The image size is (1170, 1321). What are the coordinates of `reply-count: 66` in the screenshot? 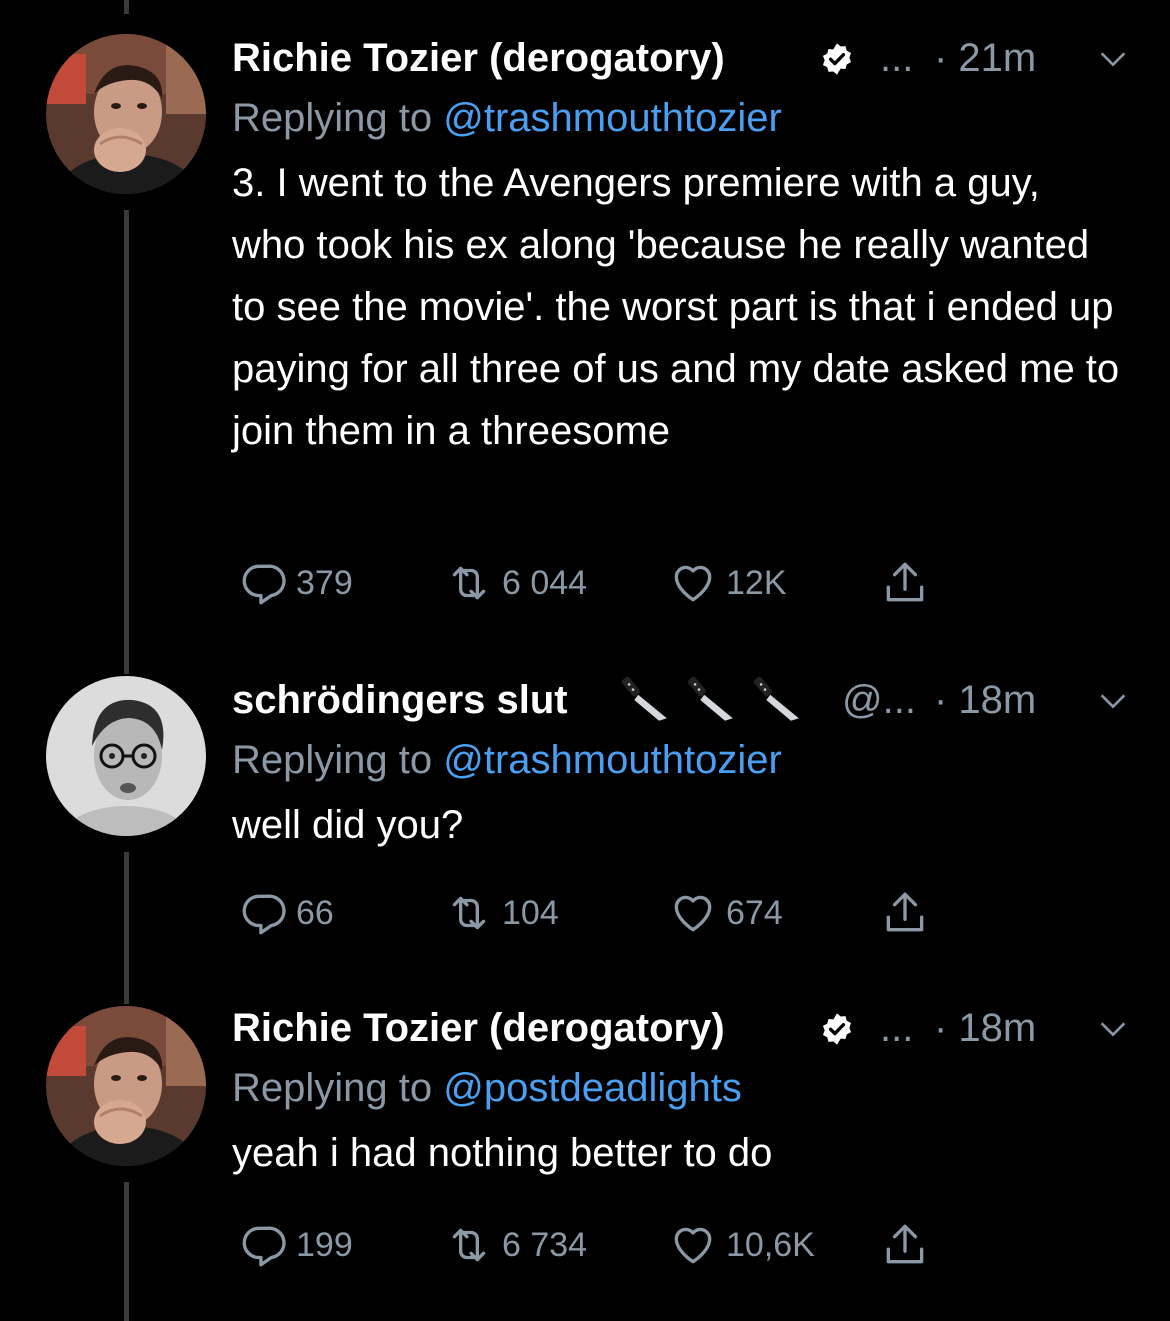 It's located at (315, 912).